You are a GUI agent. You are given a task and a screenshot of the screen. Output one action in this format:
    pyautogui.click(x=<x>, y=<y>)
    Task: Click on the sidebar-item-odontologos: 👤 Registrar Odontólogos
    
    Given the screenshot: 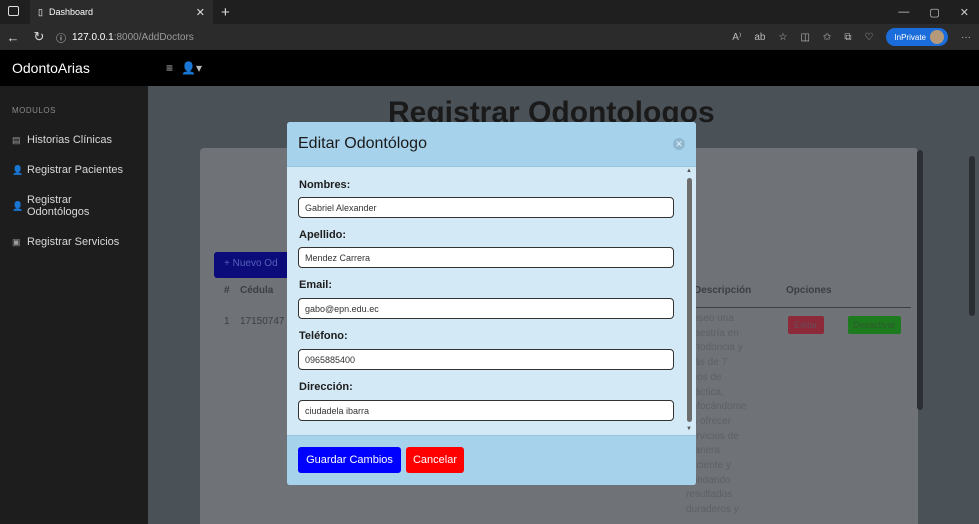 What is the action you would take?
    pyautogui.click(x=74, y=206)
    